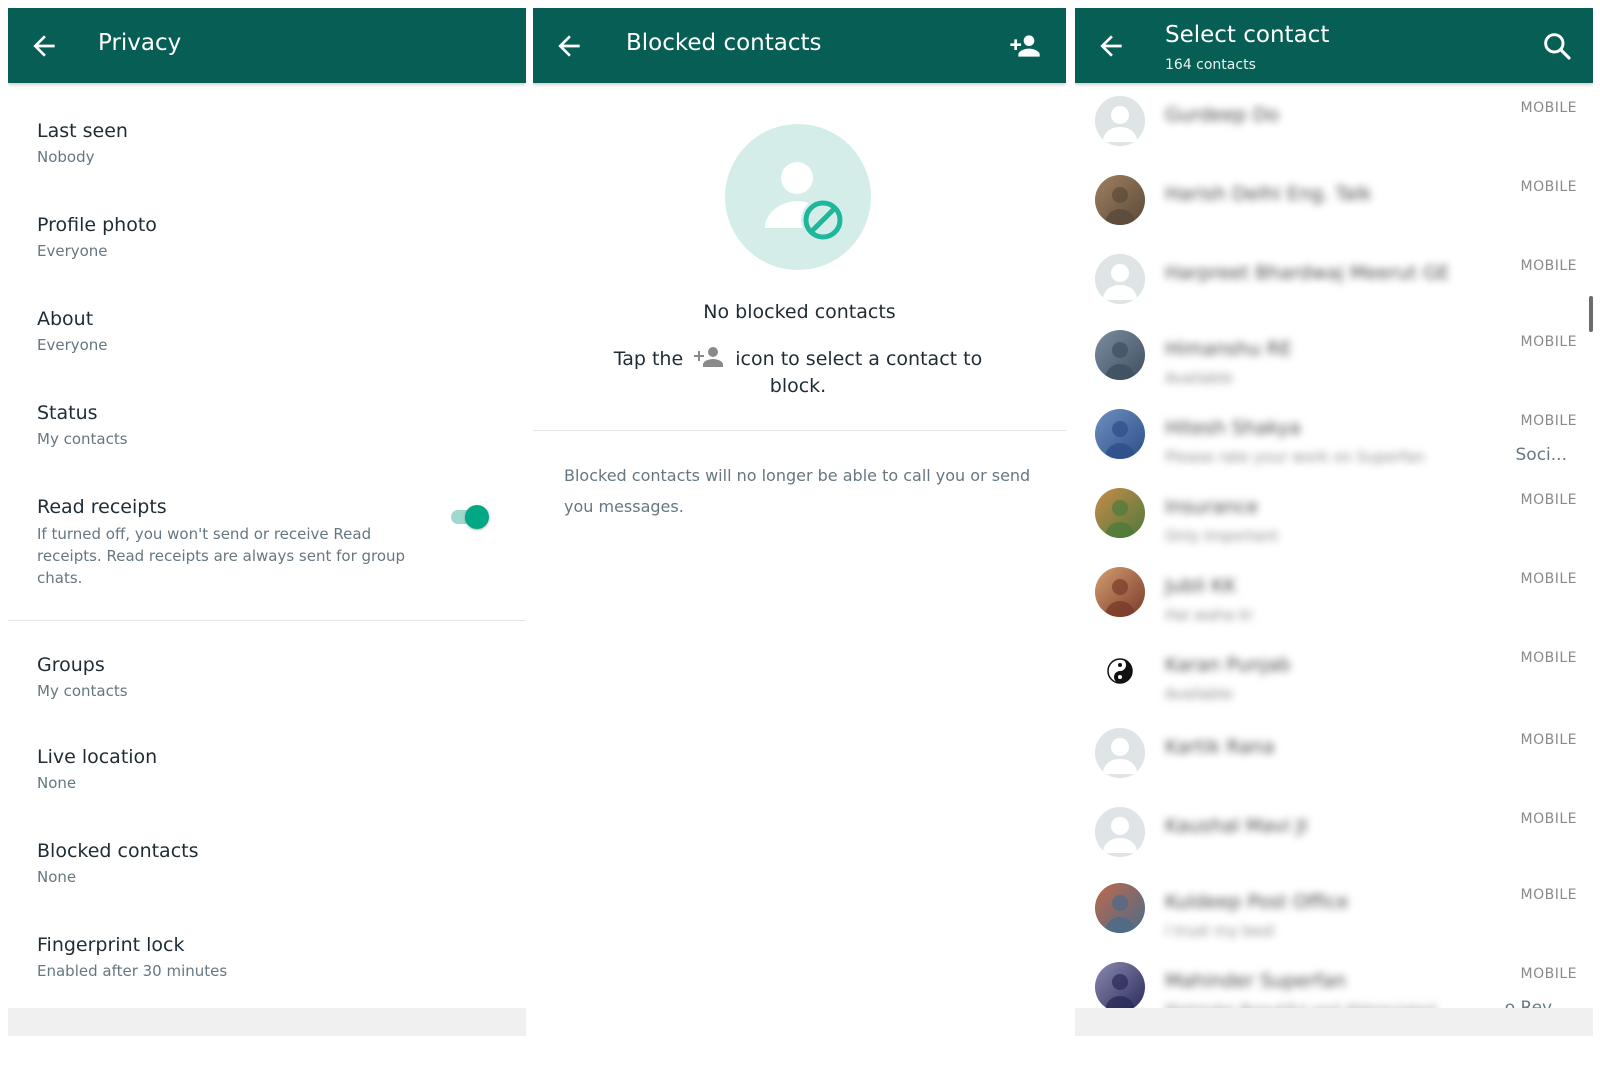 The width and height of the screenshot is (1600, 1066). Describe the element at coordinates (1334, 45) in the screenshot. I see `select-app-bar: Select contact 164 contacts` at that location.